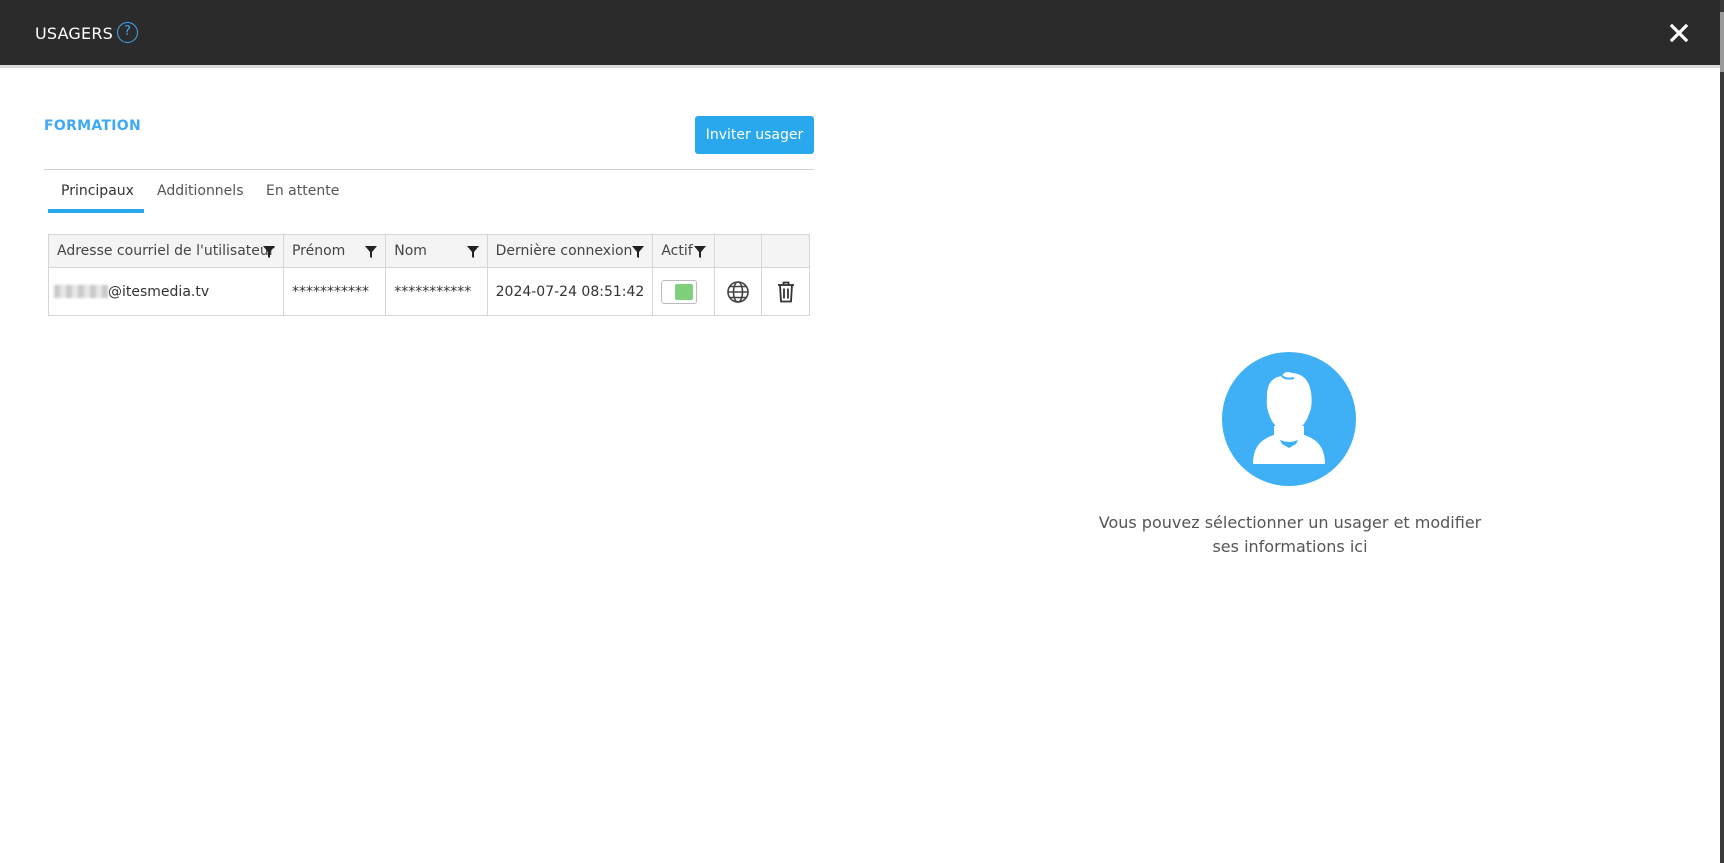 This screenshot has width=1724, height=863. What do you see at coordinates (860, 34) in the screenshot?
I see `dialog-titlebar: USAGERS ?` at bounding box center [860, 34].